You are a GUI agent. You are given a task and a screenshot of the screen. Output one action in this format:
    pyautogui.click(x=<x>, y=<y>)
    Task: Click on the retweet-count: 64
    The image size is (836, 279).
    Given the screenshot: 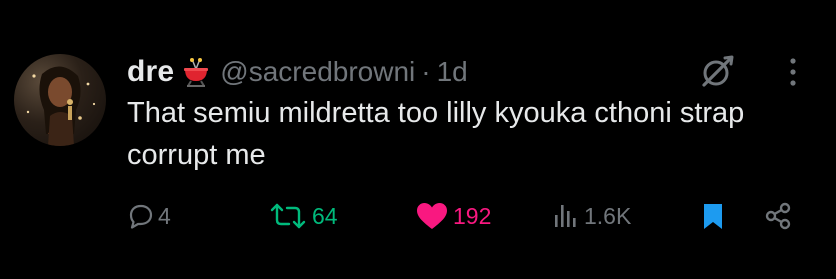 What is the action you would take?
    pyautogui.click(x=325, y=215)
    